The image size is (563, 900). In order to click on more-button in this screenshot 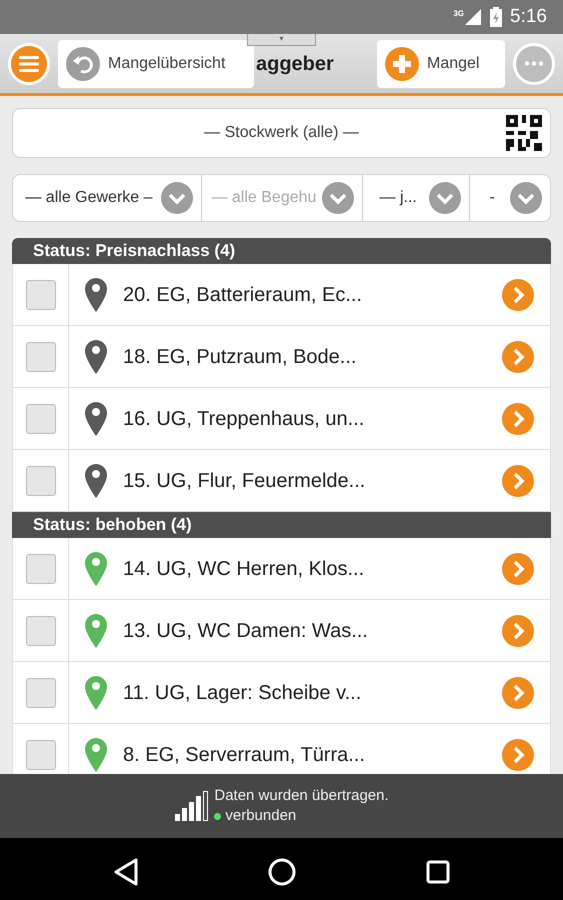, I will do `click(534, 63)`.